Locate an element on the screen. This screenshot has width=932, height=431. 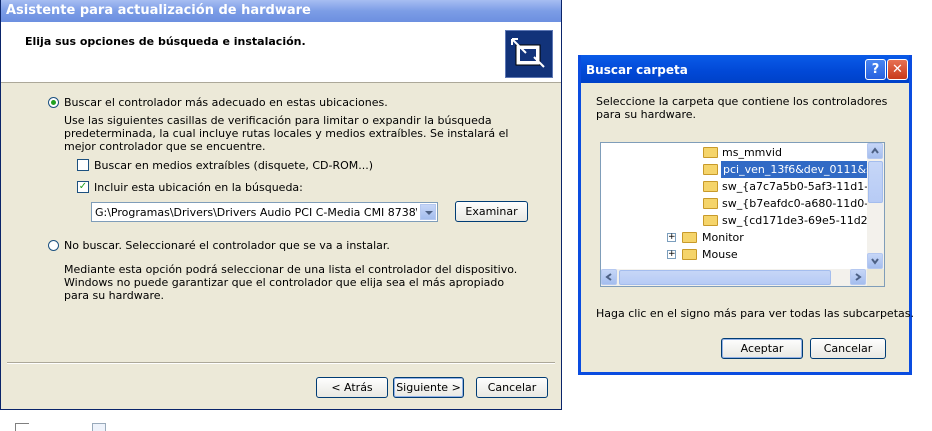
help-icon: ? is located at coordinates (875, 69).